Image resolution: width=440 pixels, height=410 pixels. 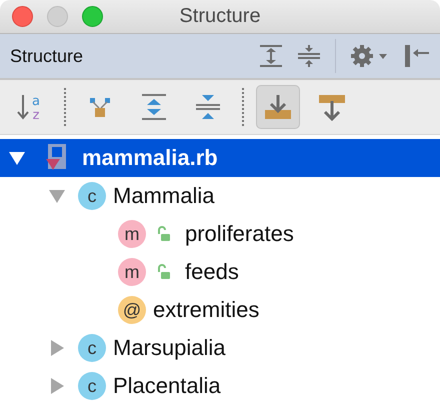 What do you see at coordinates (212, 272) in the screenshot?
I see `tree-item-label: feeds` at bounding box center [212, 272].